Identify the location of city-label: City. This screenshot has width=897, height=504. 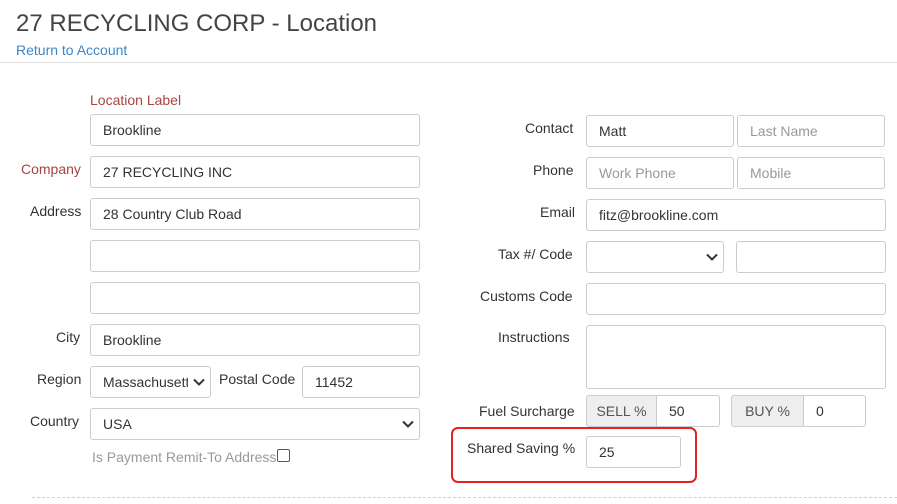
(68, 337).